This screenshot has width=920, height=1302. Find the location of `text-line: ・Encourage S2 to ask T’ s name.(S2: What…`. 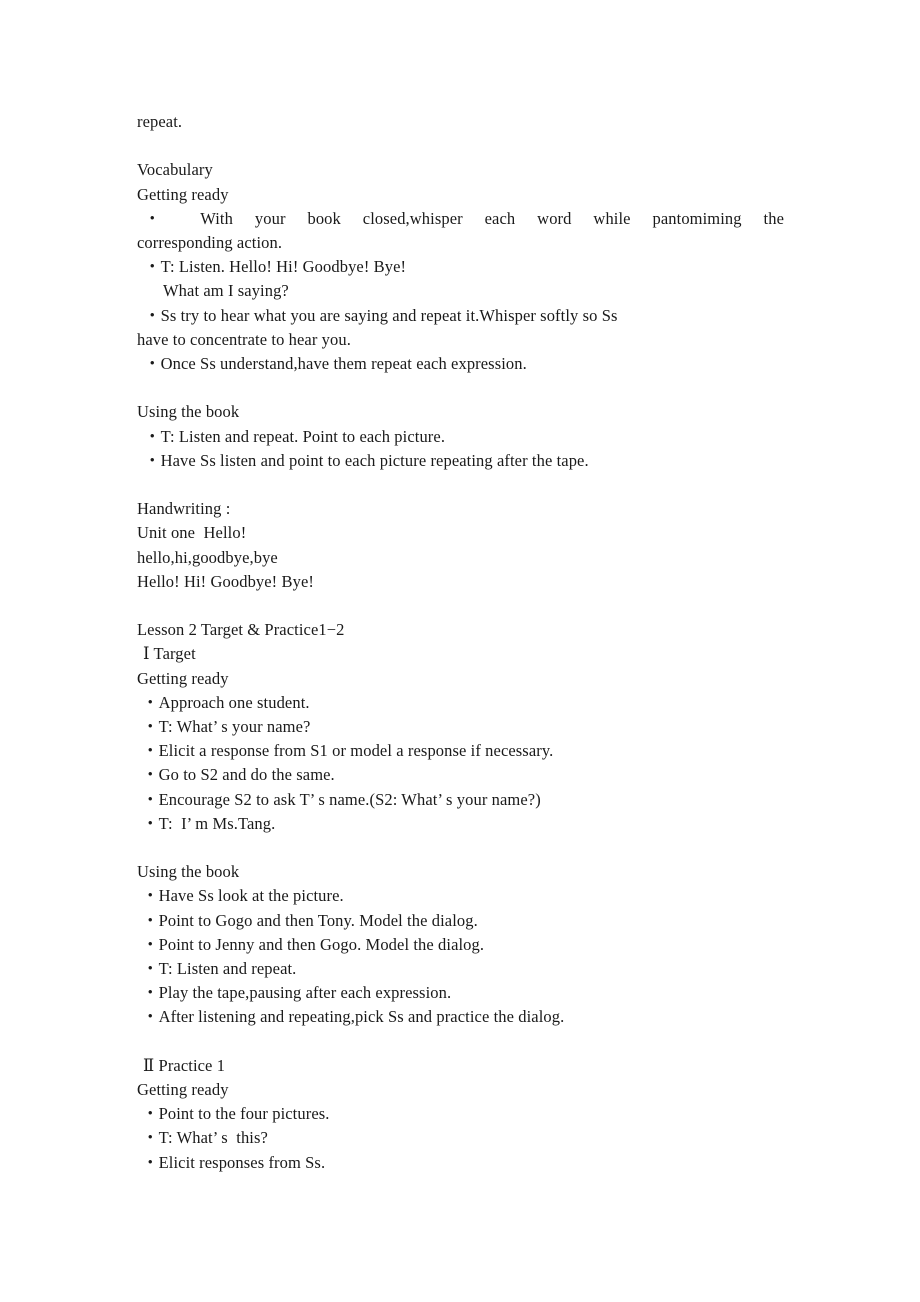

text-line: ・Encourage S2 to ask T’ s name.(S2: What… is located at coordinates (341, 799).